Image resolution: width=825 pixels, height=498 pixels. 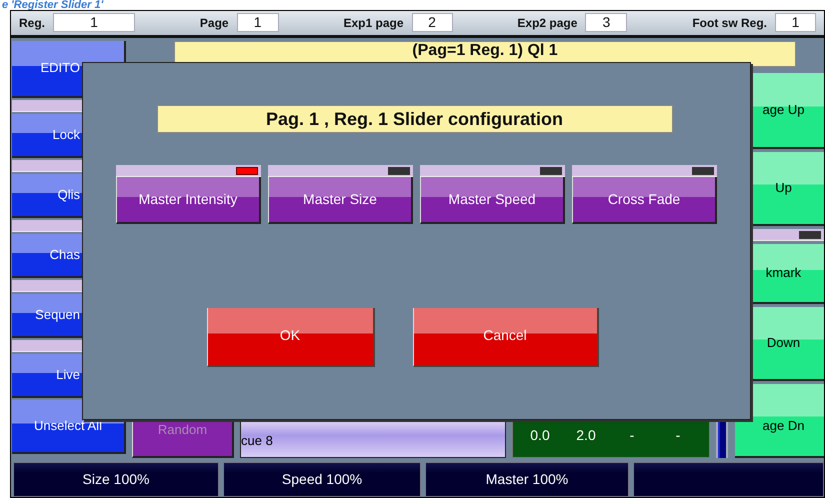 I want to click on field-label: Exp2 page, so click(x=547, y=23).